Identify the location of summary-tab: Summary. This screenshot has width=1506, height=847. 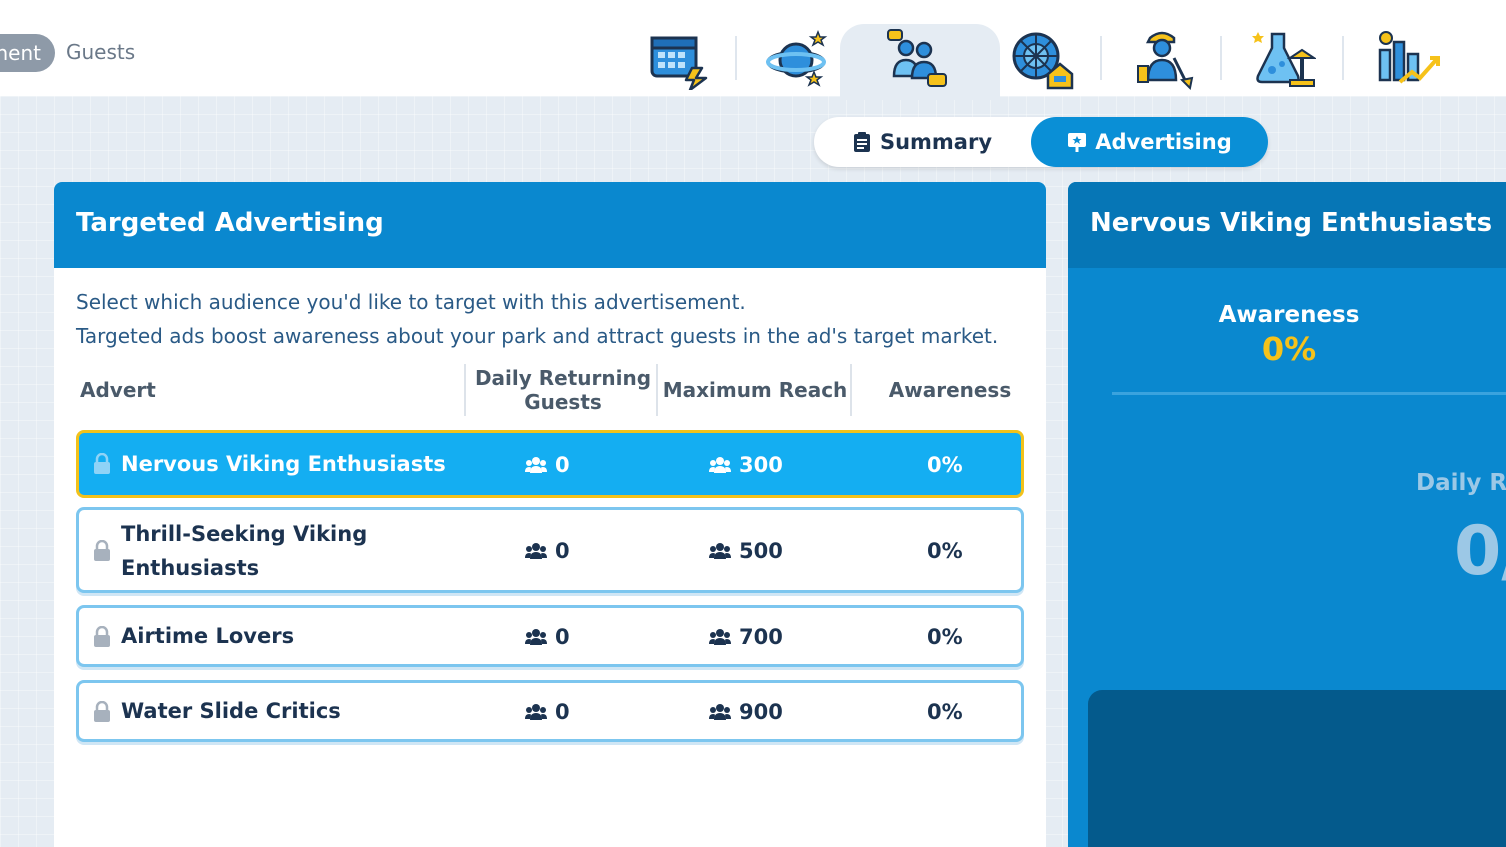
(922, 142).